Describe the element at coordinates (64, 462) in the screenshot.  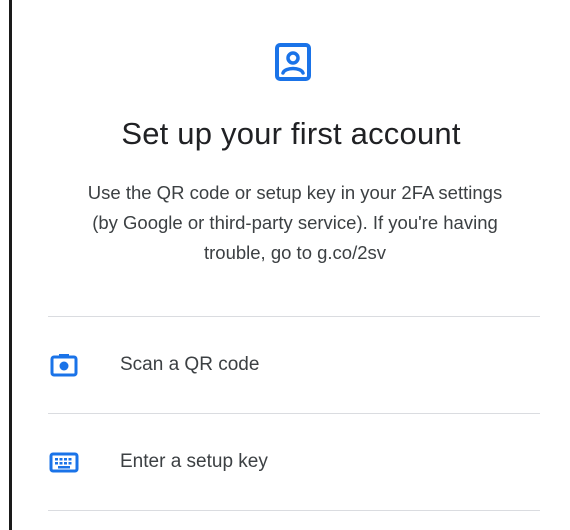
I see `keyboard-icon` at that location.